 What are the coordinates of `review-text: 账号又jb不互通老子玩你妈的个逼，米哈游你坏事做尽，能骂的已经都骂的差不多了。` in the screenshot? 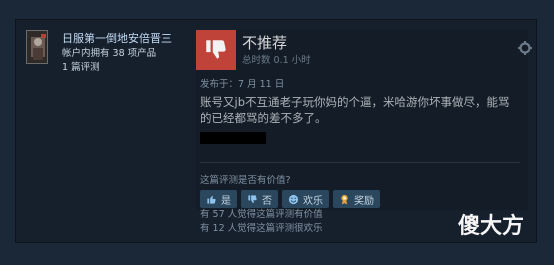 It's located at (355, 110).